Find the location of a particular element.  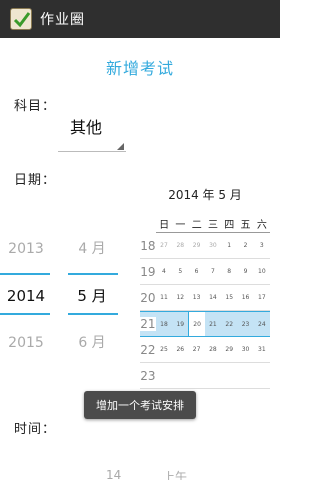

calendar-day: 7 is located at coordinates (213, 271).